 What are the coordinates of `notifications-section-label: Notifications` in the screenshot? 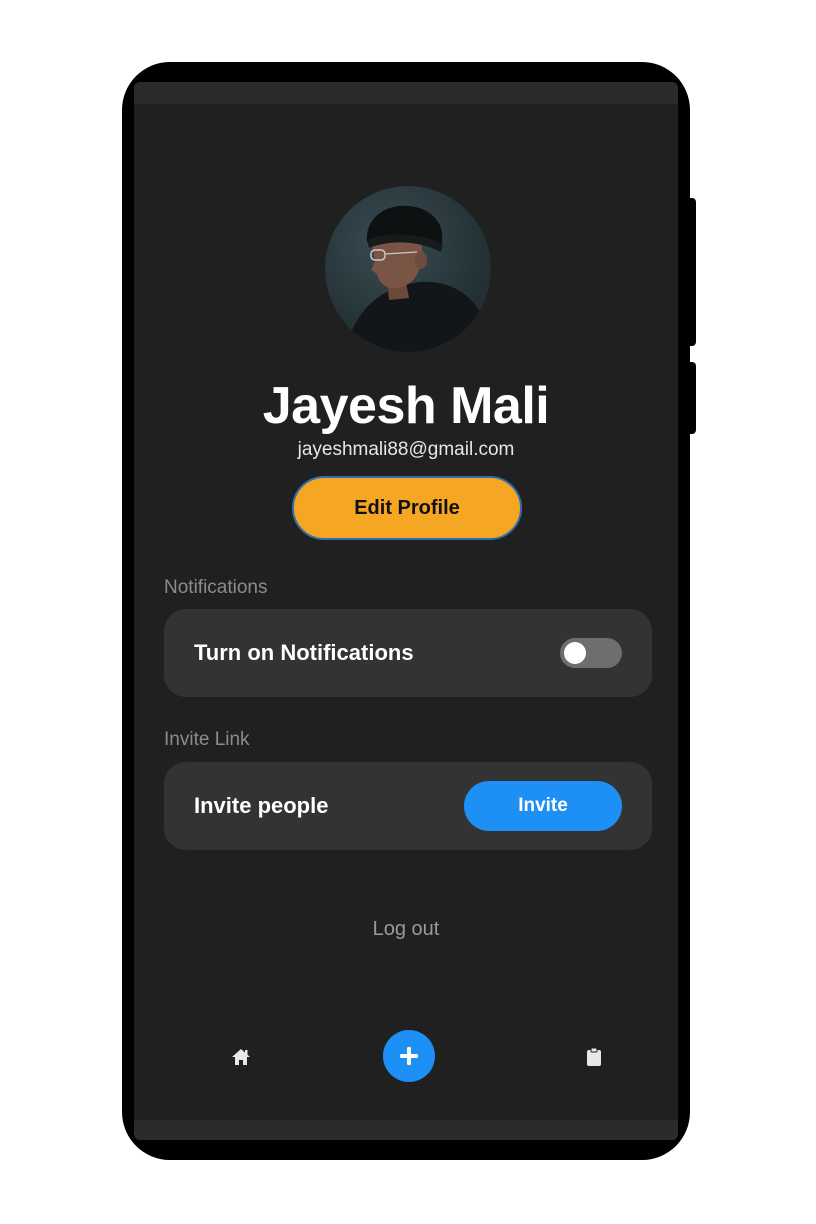 It's located at (216, 587).